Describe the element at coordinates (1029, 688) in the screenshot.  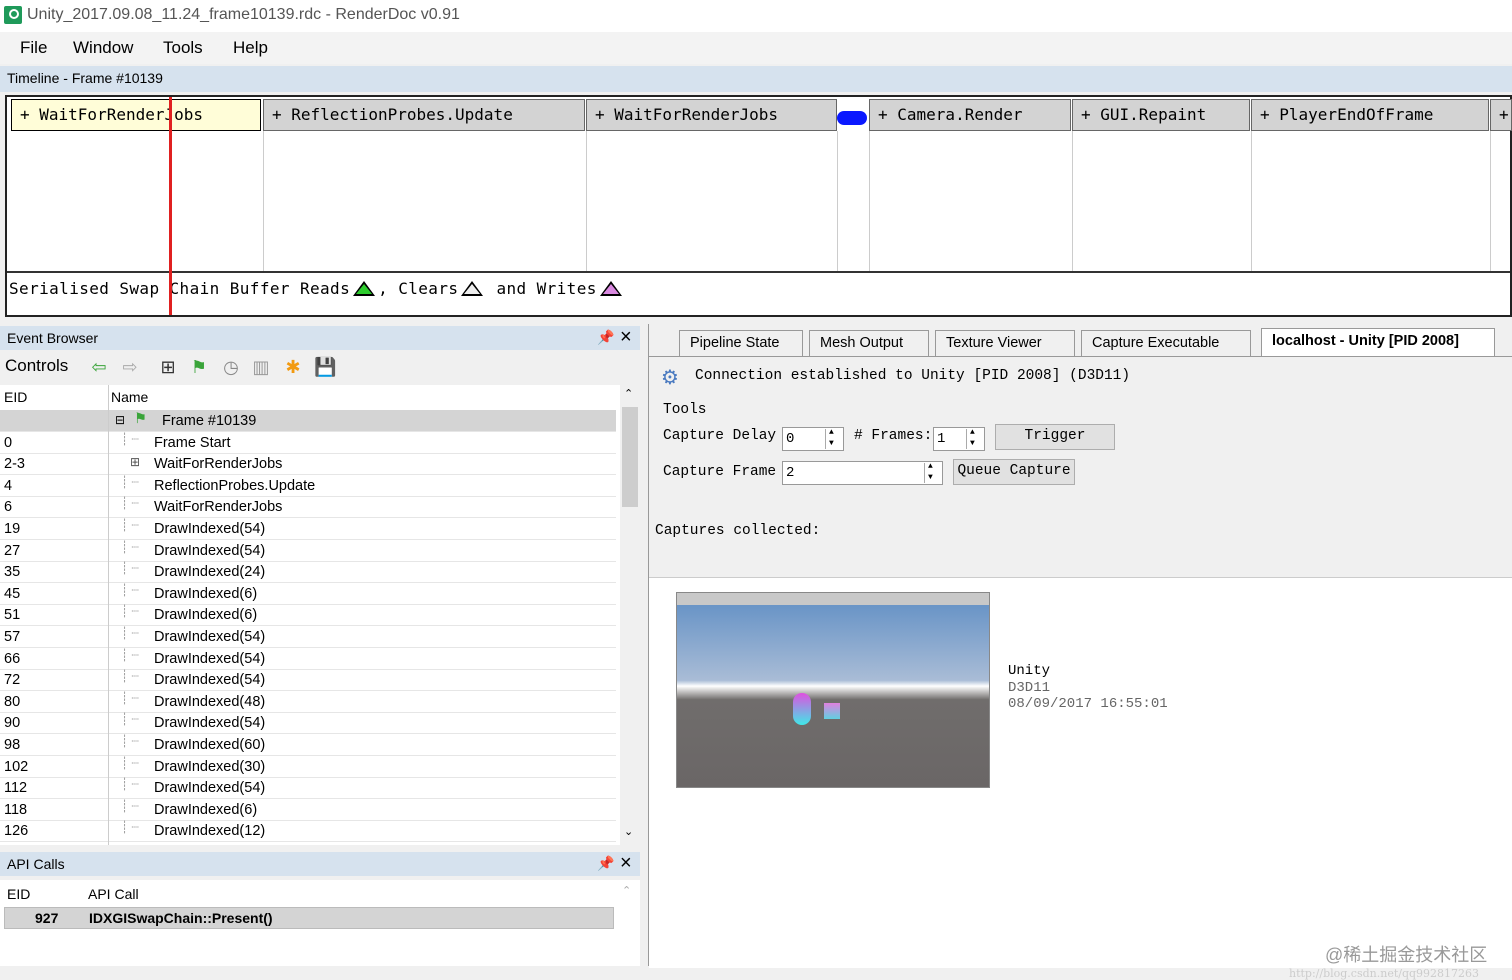
I see `capture-api: D3D11` at that location.